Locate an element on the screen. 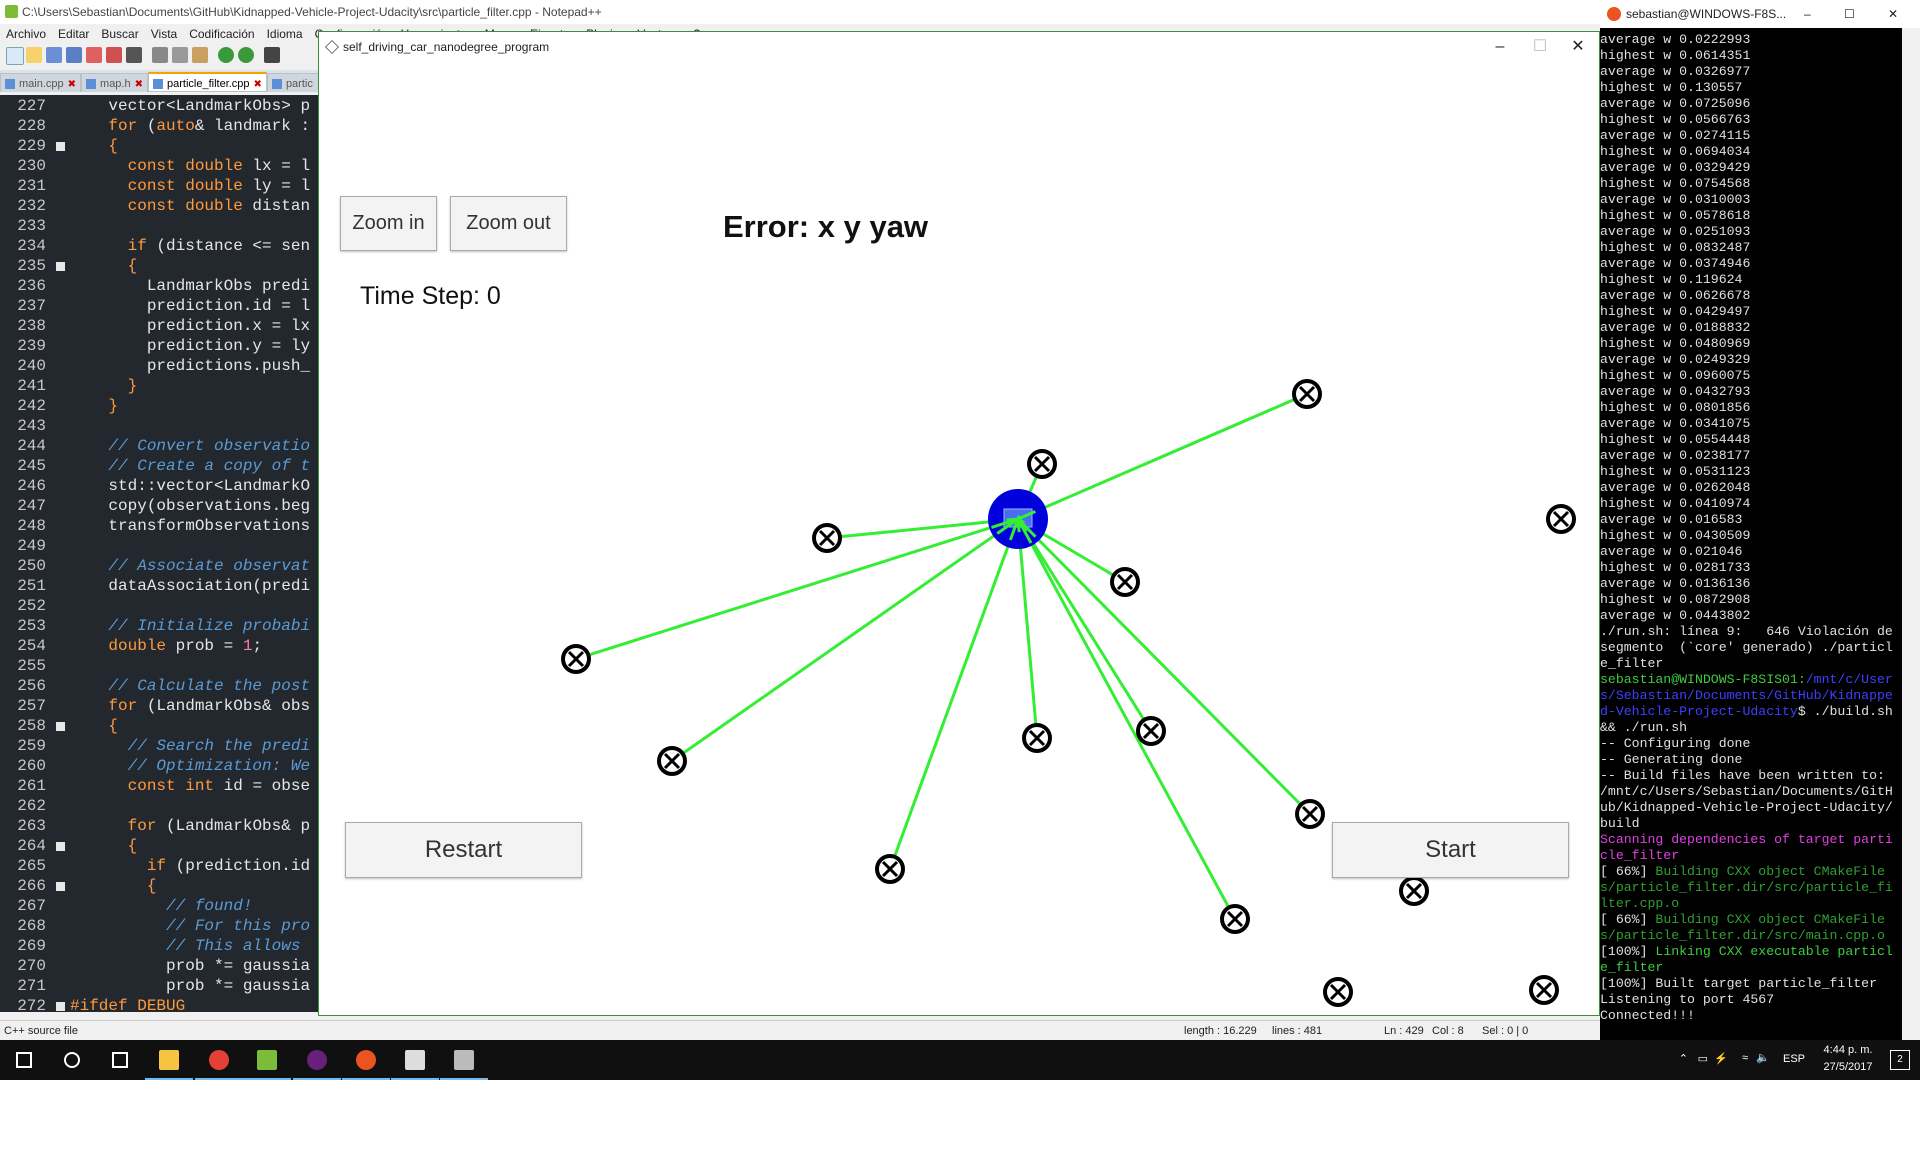 Image resolution: width=1920 pixels, height=1172 pixels. line-number: 238 is located at coordinates (31, 326).